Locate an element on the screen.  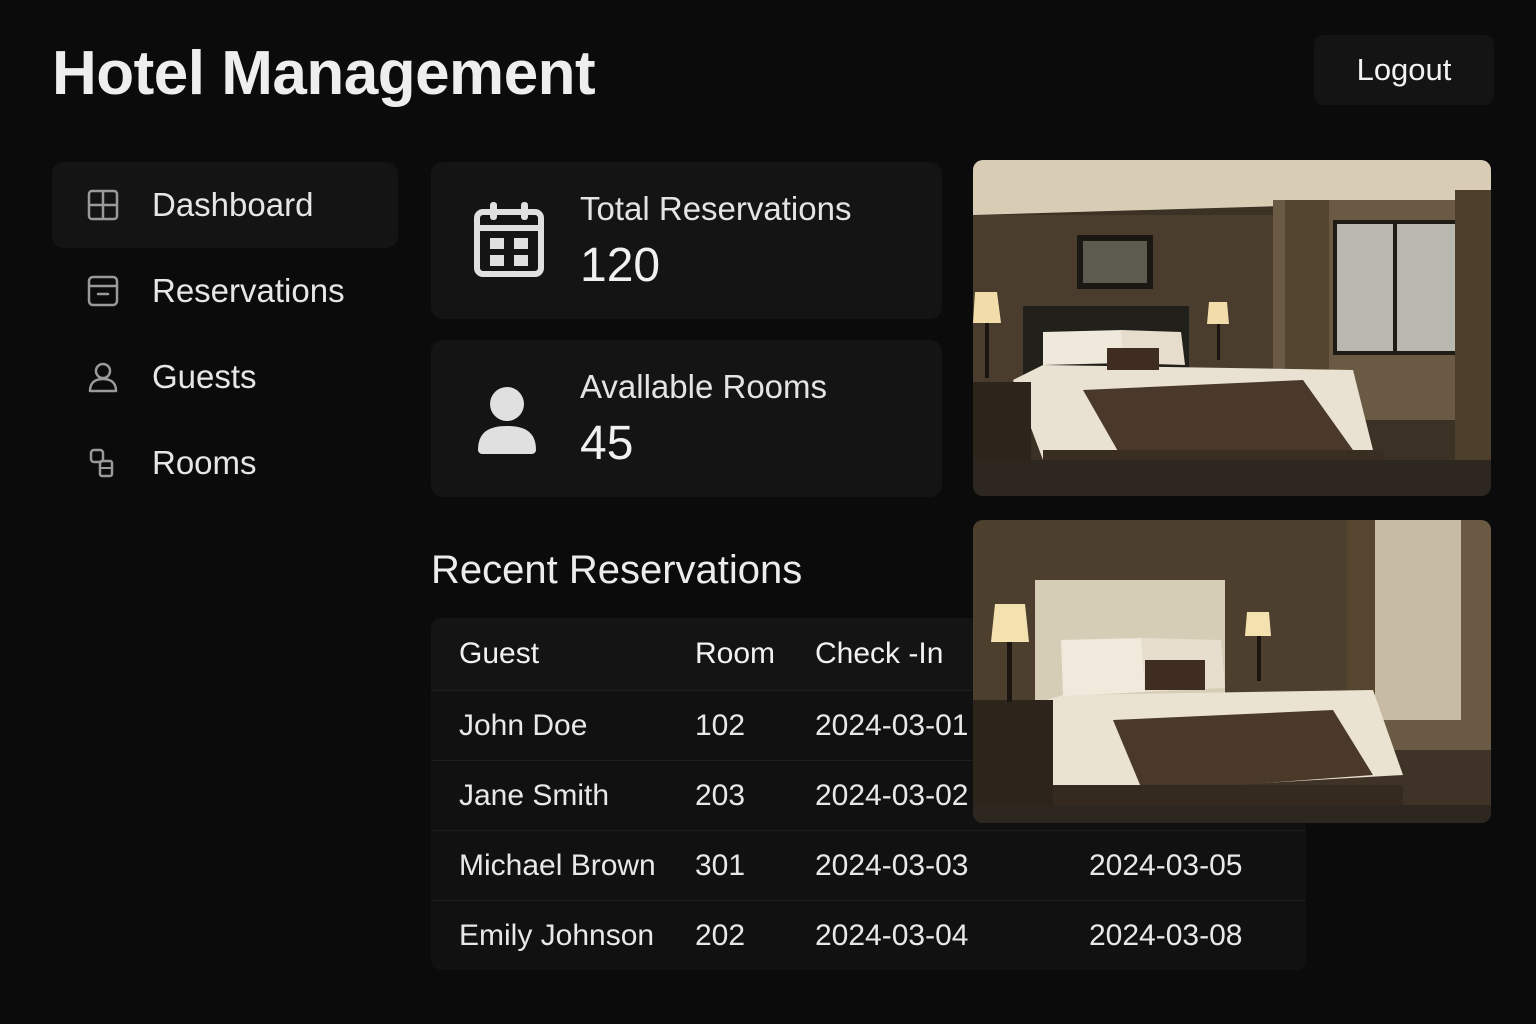
table-row: Michael Brown 301 2024-03-03 2024-03-05 is located at coordinates (868, 865).